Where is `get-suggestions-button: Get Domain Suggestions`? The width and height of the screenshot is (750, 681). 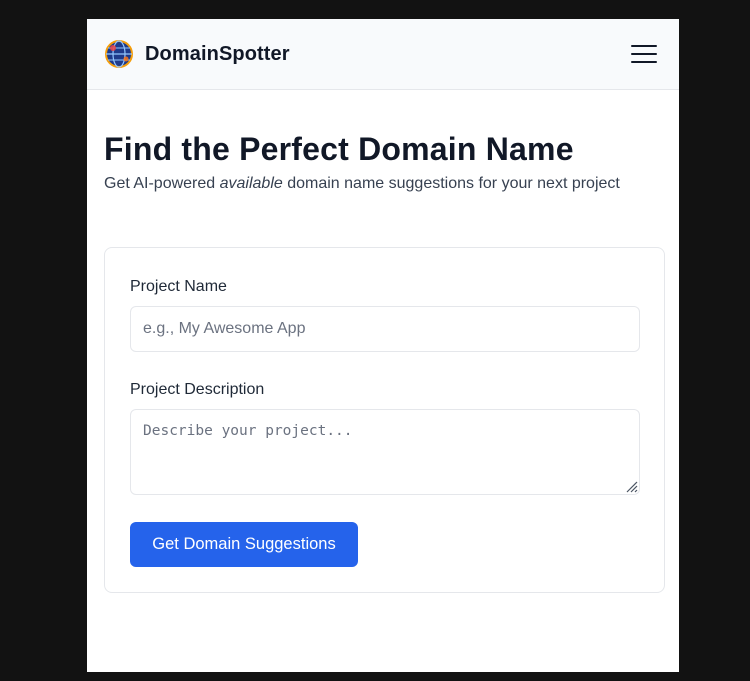
get-suggestions-button: Get Domain Suggestions is located at coordinates (244, 544).